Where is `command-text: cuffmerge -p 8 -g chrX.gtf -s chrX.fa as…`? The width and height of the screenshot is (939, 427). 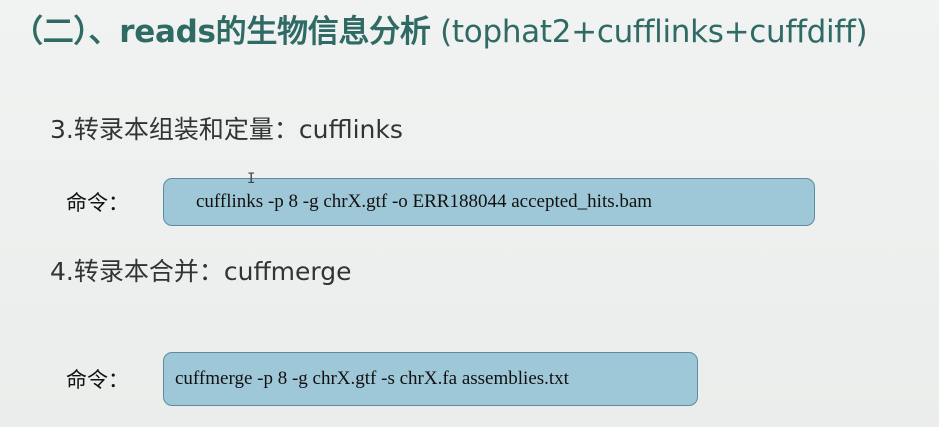 command-text: cuffmerge -p 8 -g chrX.gtf -s chrX.fa as… is located at coordinates (372, 378).